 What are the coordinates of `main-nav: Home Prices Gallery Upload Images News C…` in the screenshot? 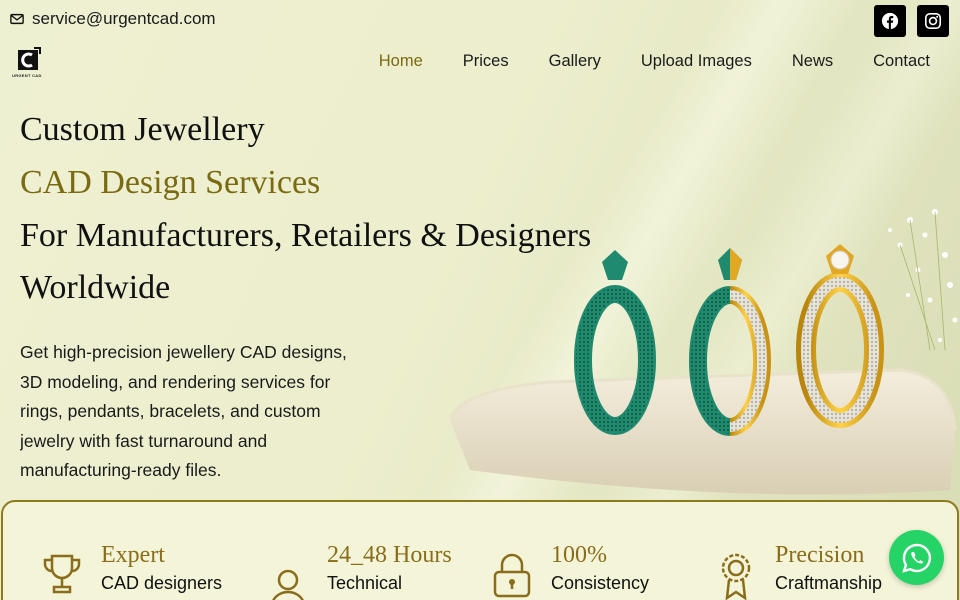 It's located at (654, 61).